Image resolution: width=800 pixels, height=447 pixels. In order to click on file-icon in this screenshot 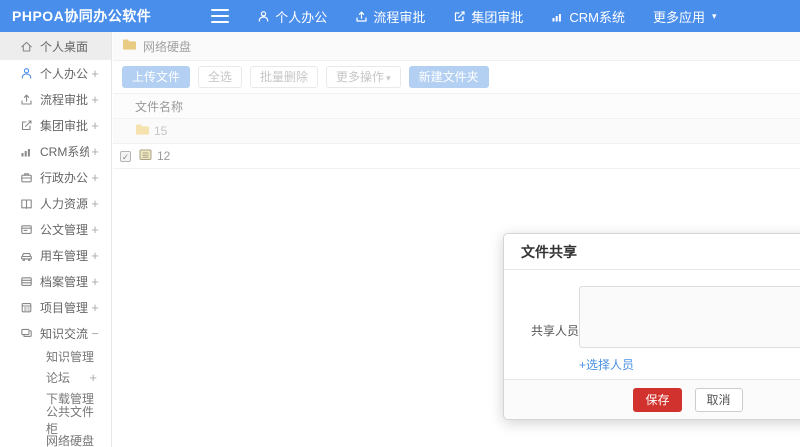, I will do `click(145, 156)`.